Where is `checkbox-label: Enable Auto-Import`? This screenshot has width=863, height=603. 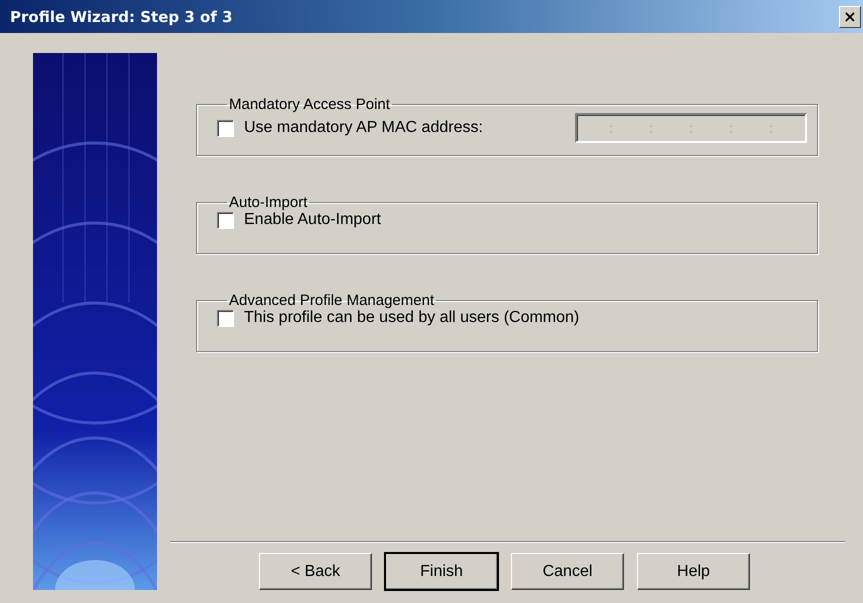 checkbox-label: Enable Auto-Import is located at coordinates (312, 220).